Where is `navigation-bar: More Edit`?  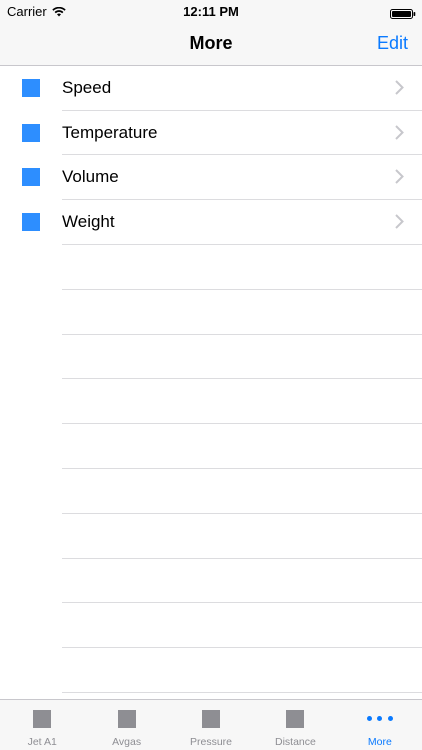 navigation-bar: More Edit is located at coordinates (211, 44).